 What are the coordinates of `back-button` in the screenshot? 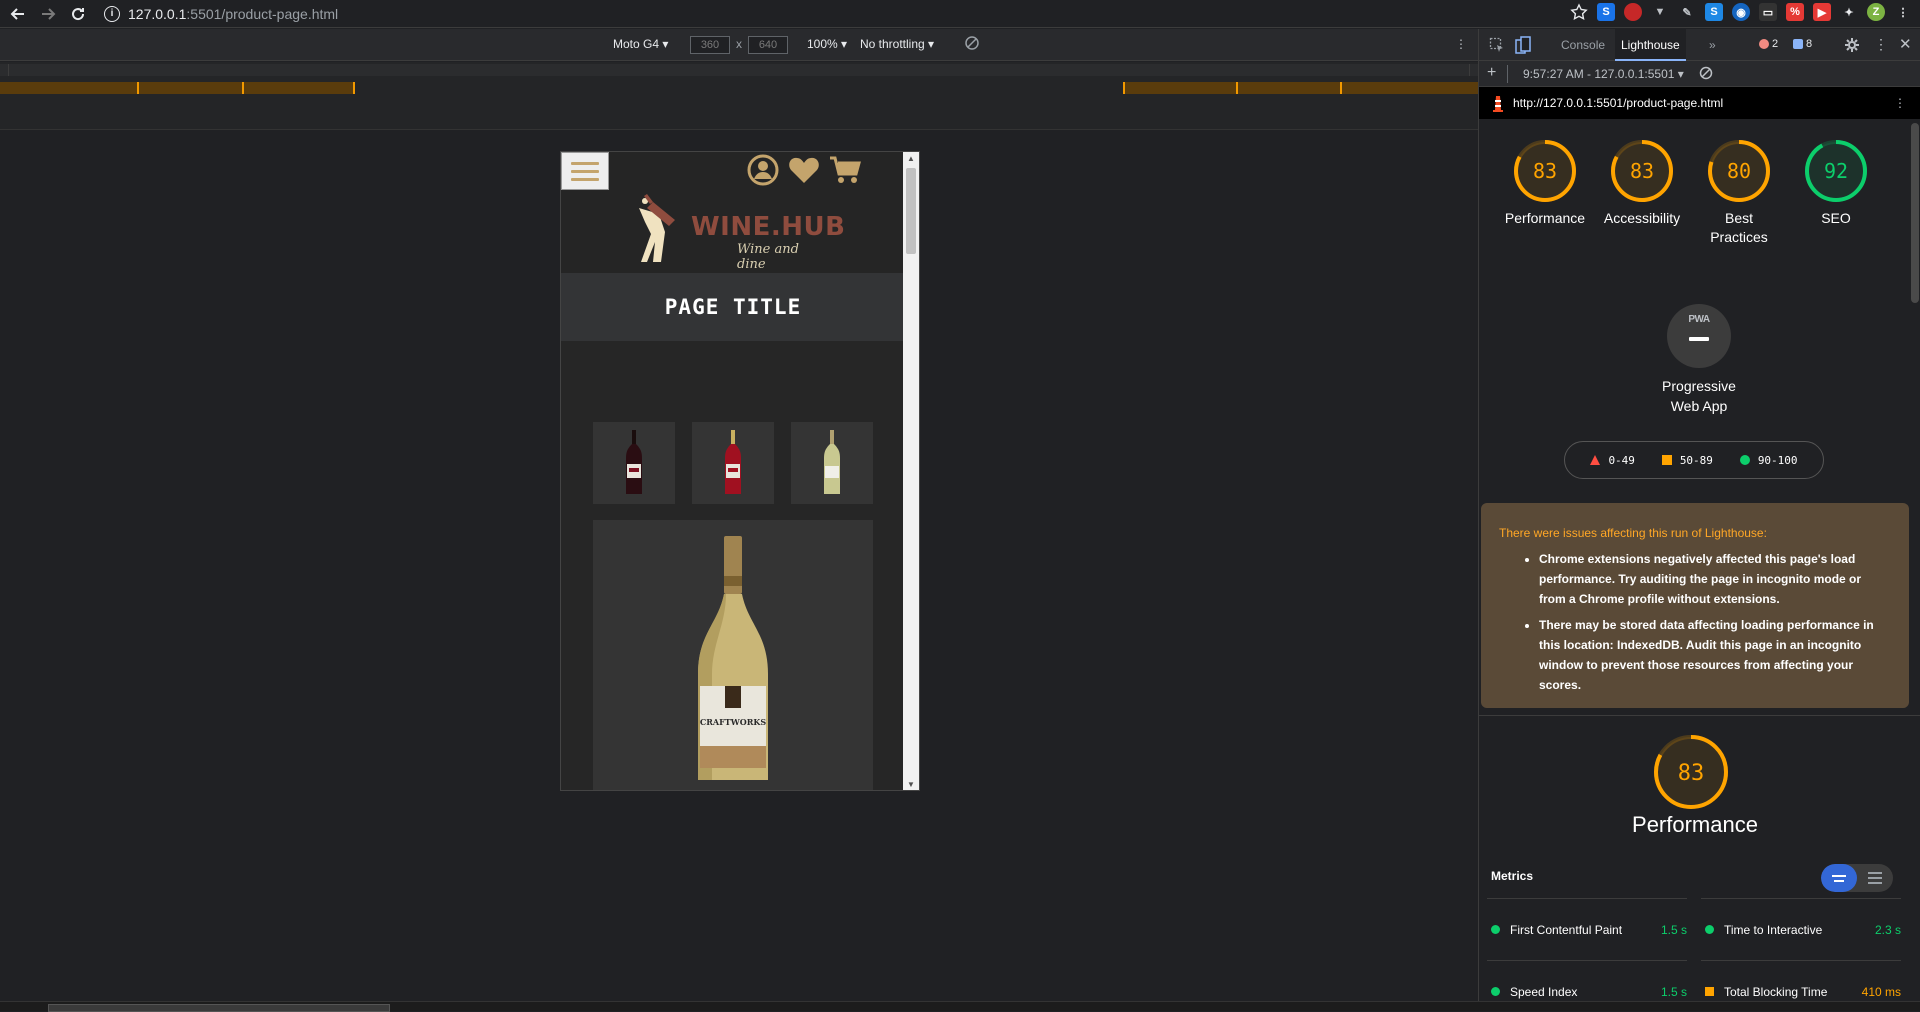 It's located at (18, 14).